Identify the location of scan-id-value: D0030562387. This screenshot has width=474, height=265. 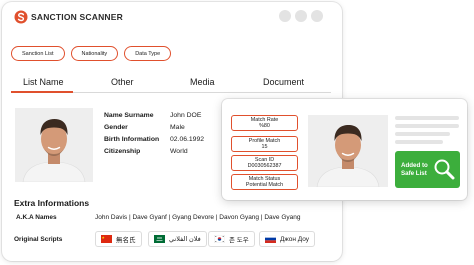
(264, 166).